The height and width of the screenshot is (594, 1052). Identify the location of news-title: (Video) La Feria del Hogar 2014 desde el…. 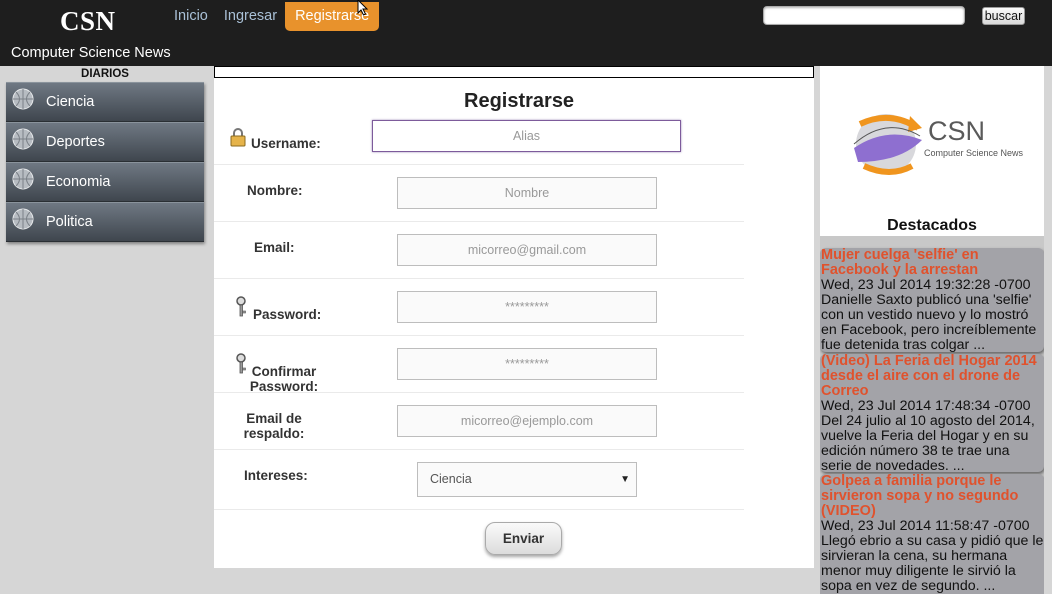
(932, 376).